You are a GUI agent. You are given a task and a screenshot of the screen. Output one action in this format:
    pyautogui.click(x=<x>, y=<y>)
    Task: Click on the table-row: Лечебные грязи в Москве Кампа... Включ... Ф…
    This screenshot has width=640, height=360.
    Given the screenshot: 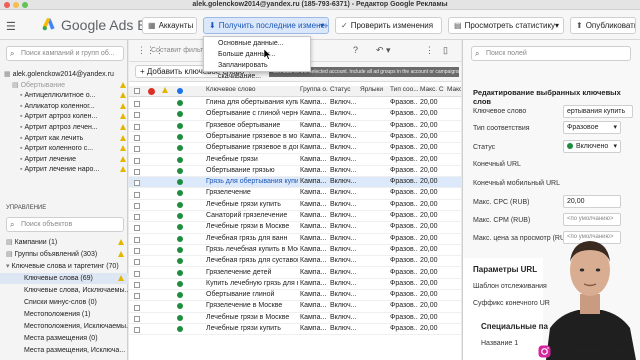 What is the action you would take?
    pyautogui.click(x=295, y=228)
    